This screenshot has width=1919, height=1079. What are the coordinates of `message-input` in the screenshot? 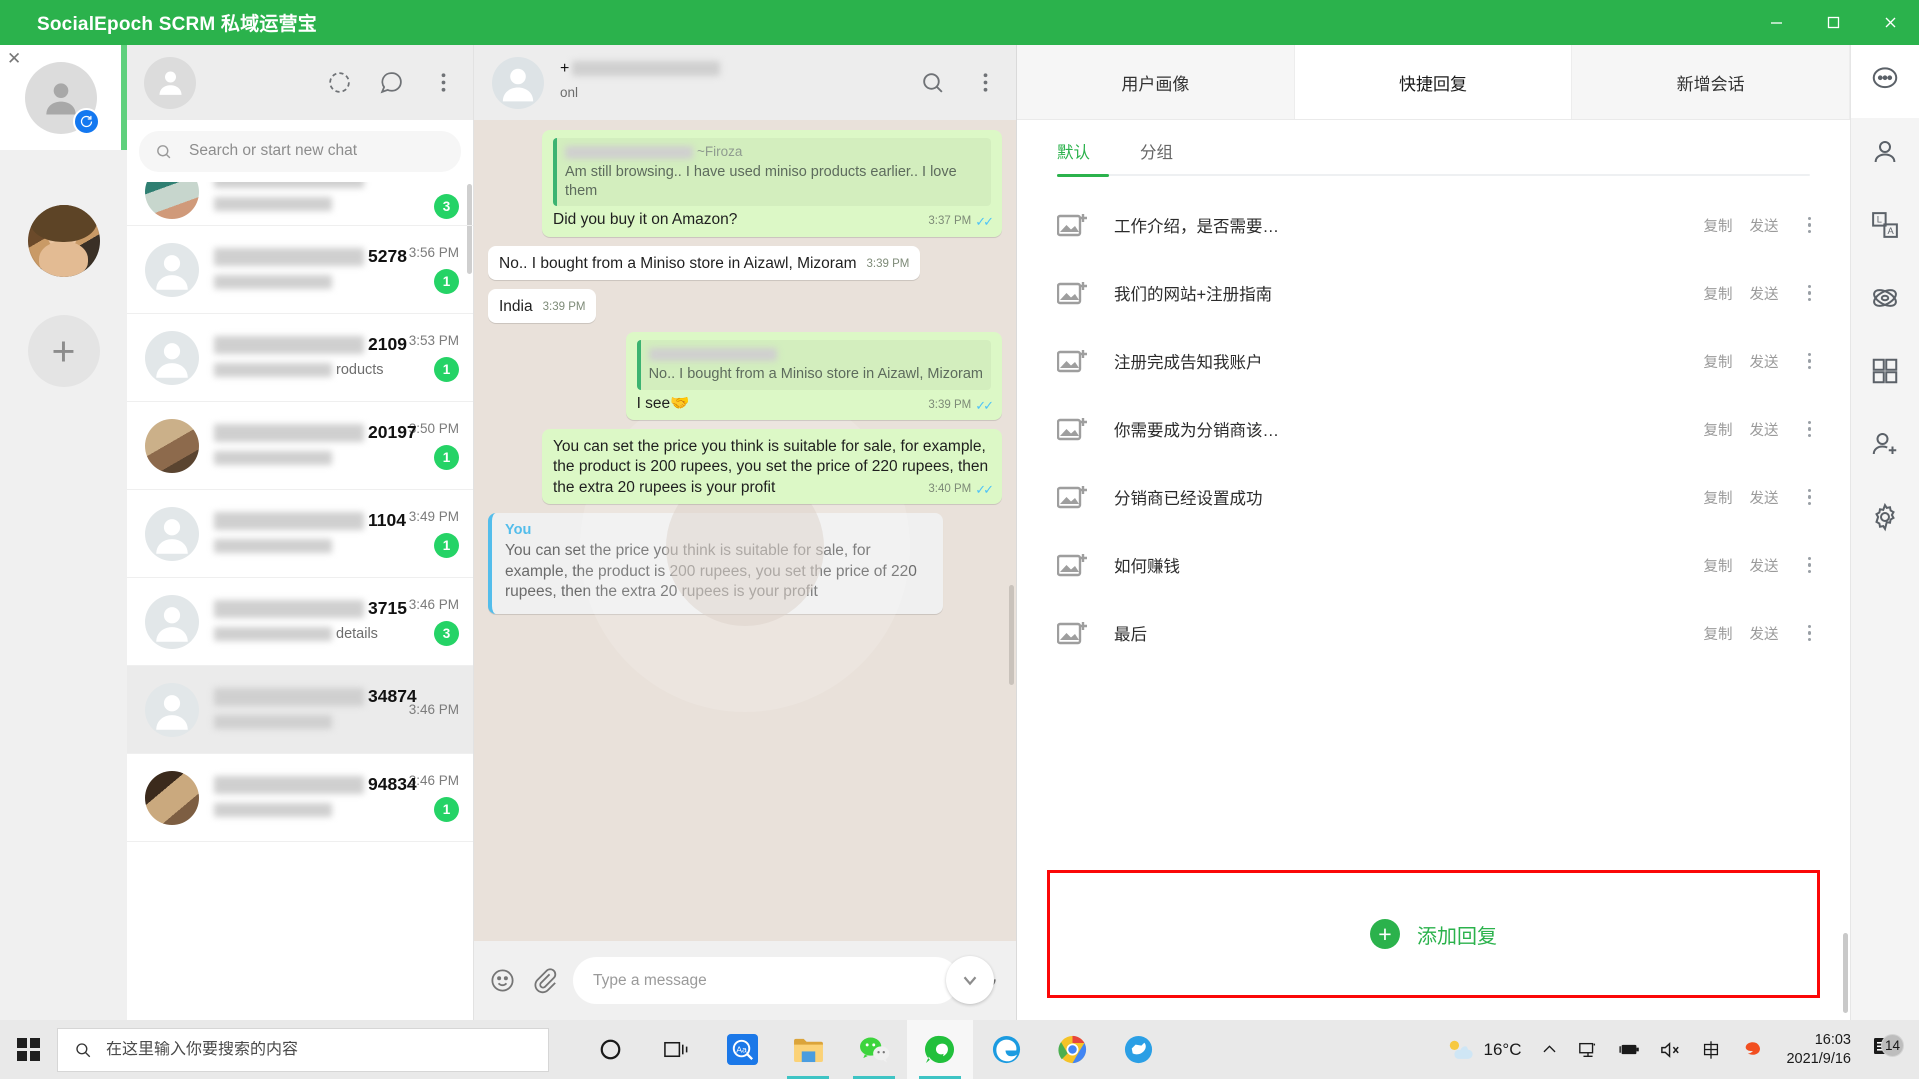 It's located at (766, 980).